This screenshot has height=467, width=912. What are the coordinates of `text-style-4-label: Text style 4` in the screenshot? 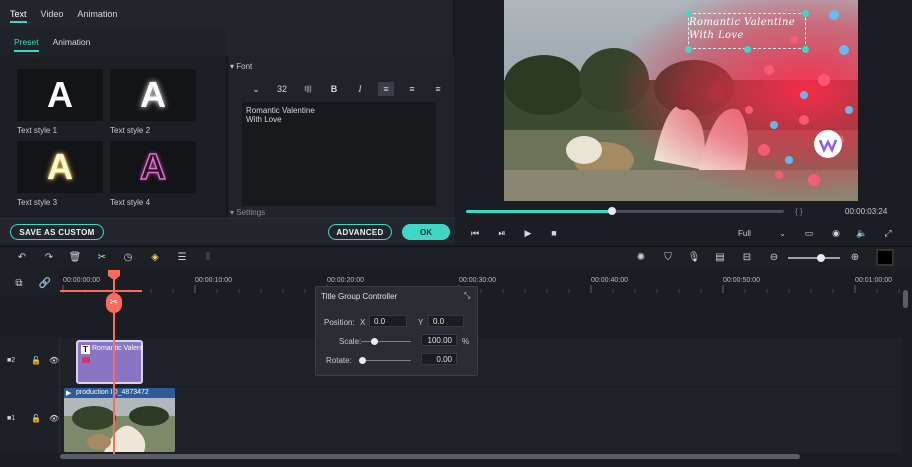 It's located at (130, 202).